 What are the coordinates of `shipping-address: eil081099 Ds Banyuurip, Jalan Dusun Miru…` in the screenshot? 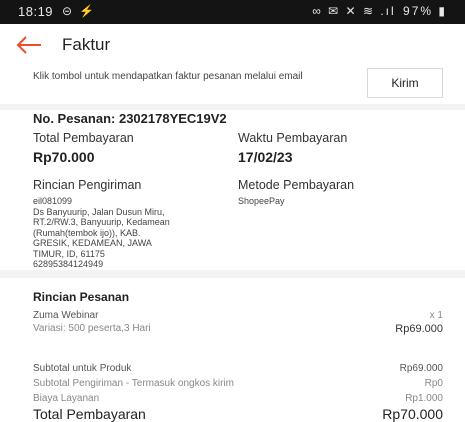 It's located at (101, 233).